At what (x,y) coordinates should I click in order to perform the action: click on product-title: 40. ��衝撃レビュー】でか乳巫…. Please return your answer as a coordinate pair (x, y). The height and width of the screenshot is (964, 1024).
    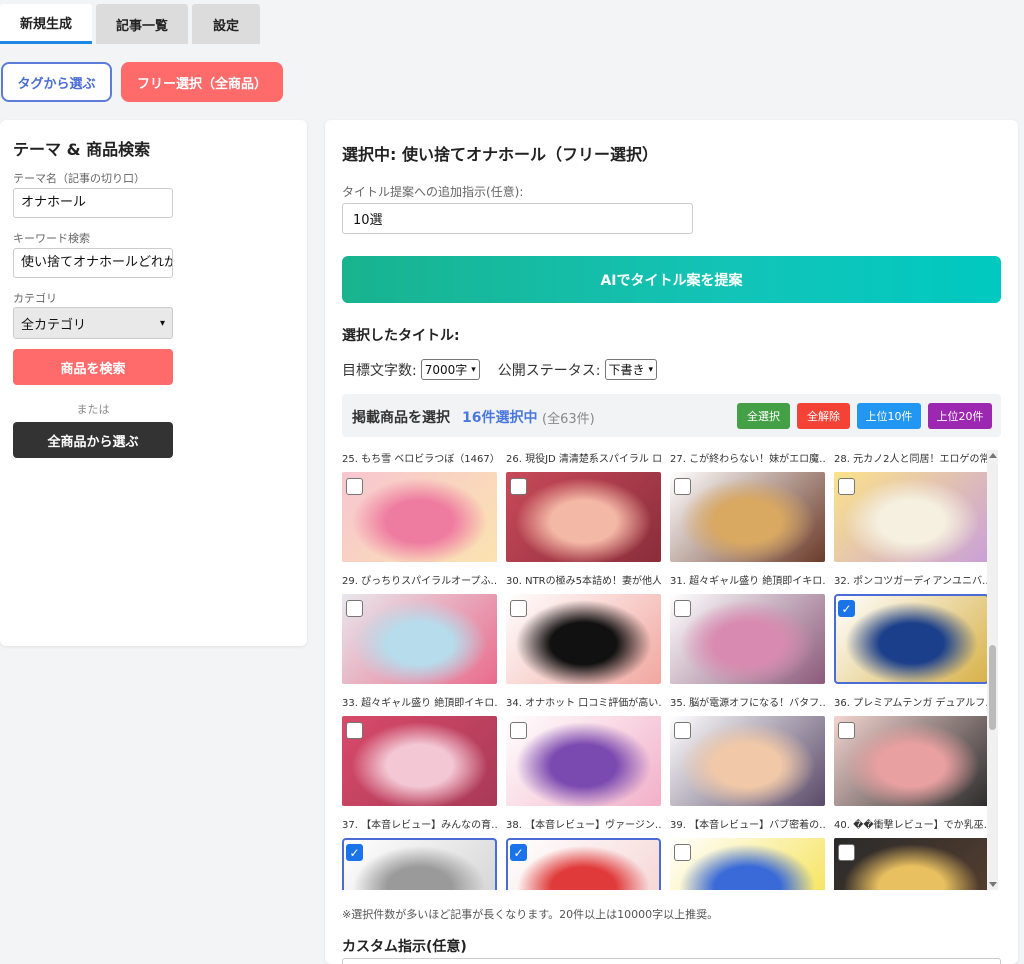
    Looking at the image, I should click on (911, 825).